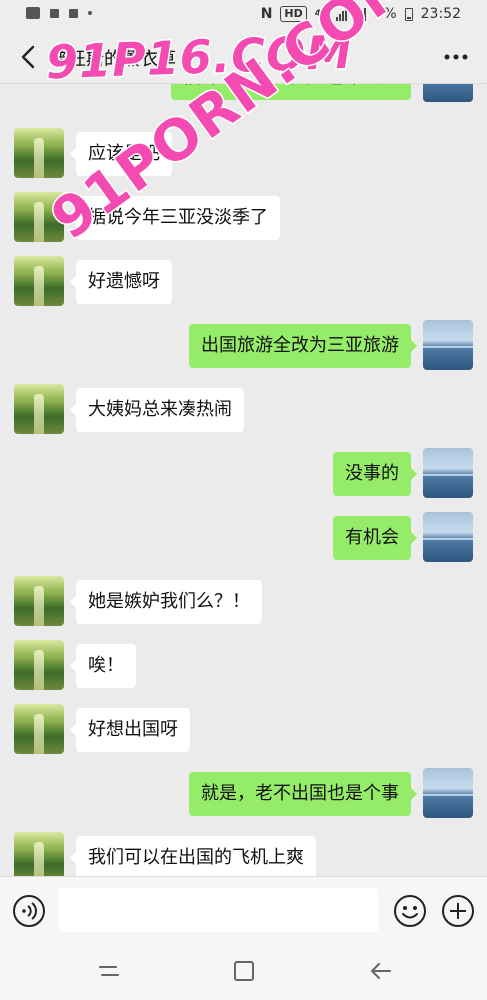 The height and width of the screenshot is (1000, 487). Describe the element at coordinates (291, 92) in the screenshot. I see `message-bubble: 估计三亚这几天人也不会少` at that location.